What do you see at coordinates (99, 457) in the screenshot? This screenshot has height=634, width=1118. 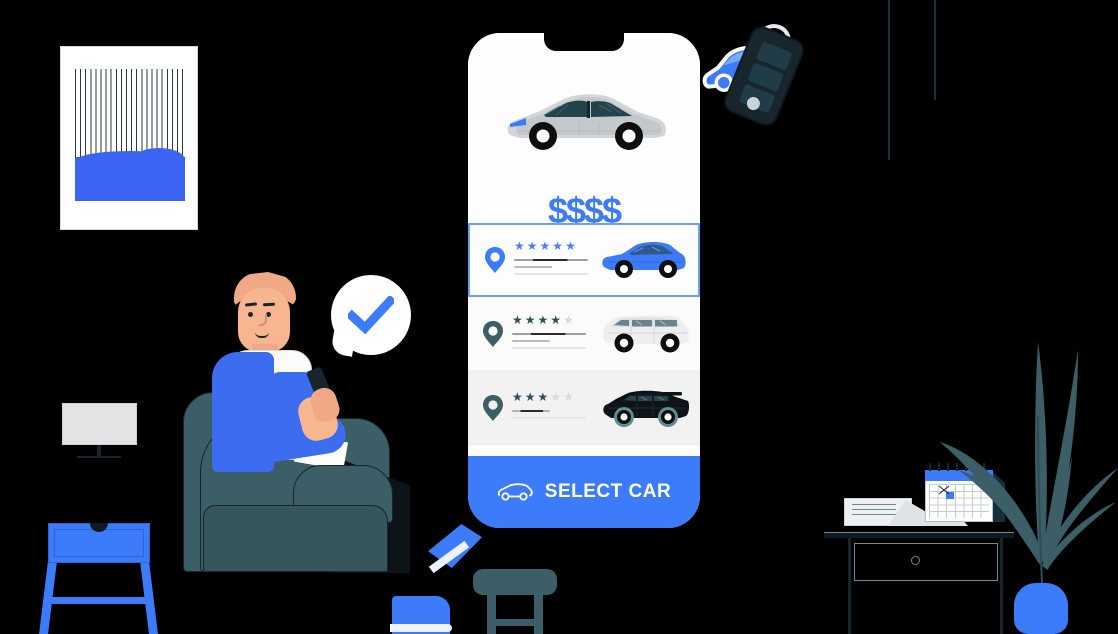 I see `tv-stand-base` at bounding box center [99, 457].